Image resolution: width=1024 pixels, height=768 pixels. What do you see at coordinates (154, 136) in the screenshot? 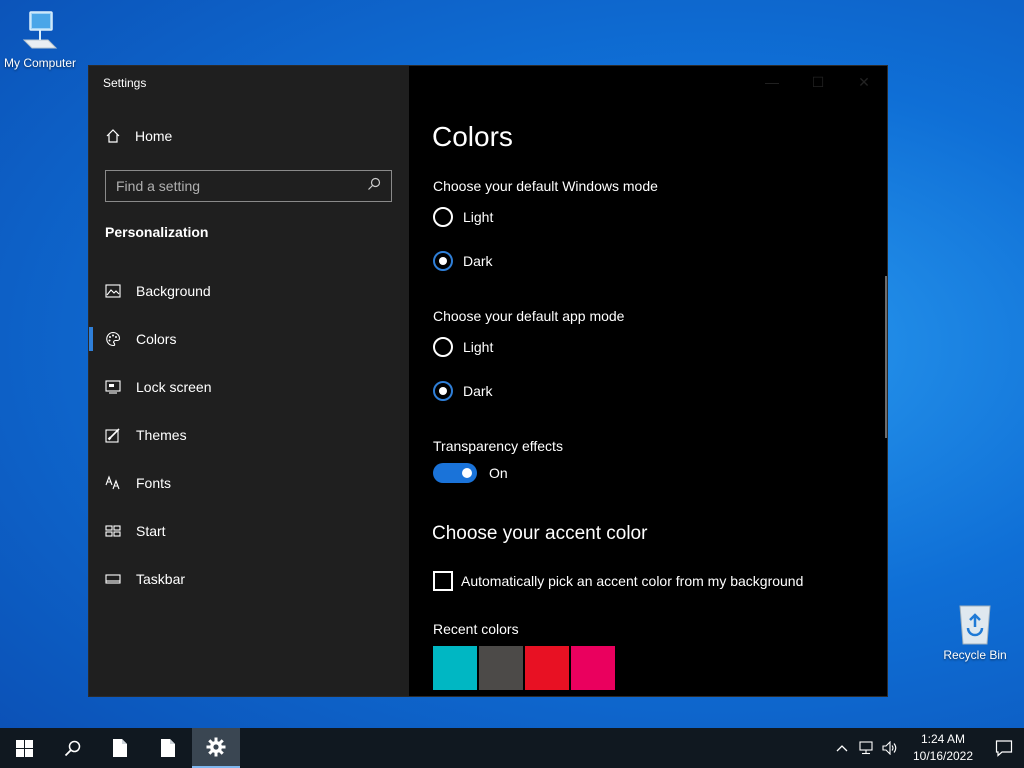
I see `home-label: Home` at bounding box center [154, 136].